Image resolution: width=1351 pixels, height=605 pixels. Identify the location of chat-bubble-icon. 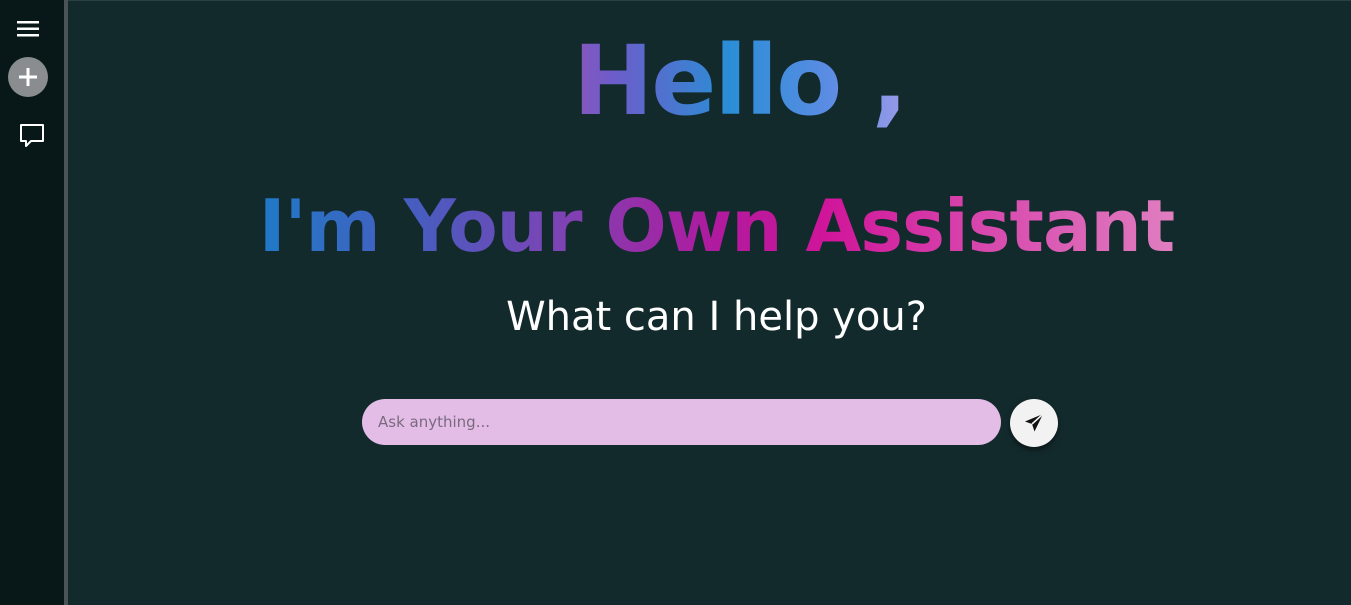
(32, 135).